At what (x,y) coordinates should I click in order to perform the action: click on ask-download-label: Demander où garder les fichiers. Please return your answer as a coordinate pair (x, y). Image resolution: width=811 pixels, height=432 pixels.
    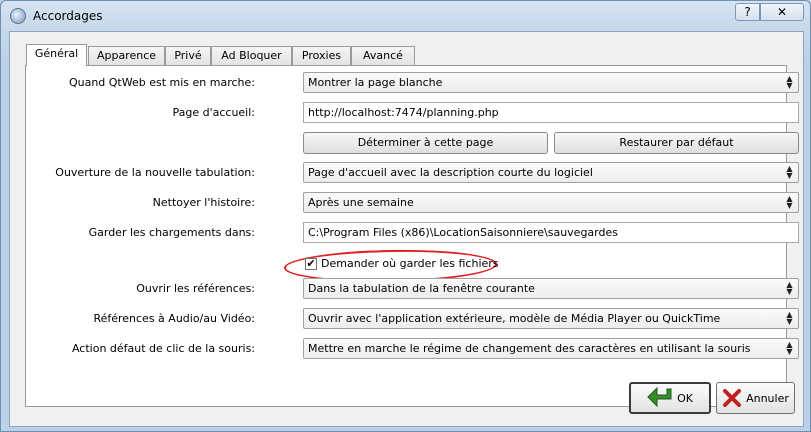
    Looking at the image, I should click on (410, 263).